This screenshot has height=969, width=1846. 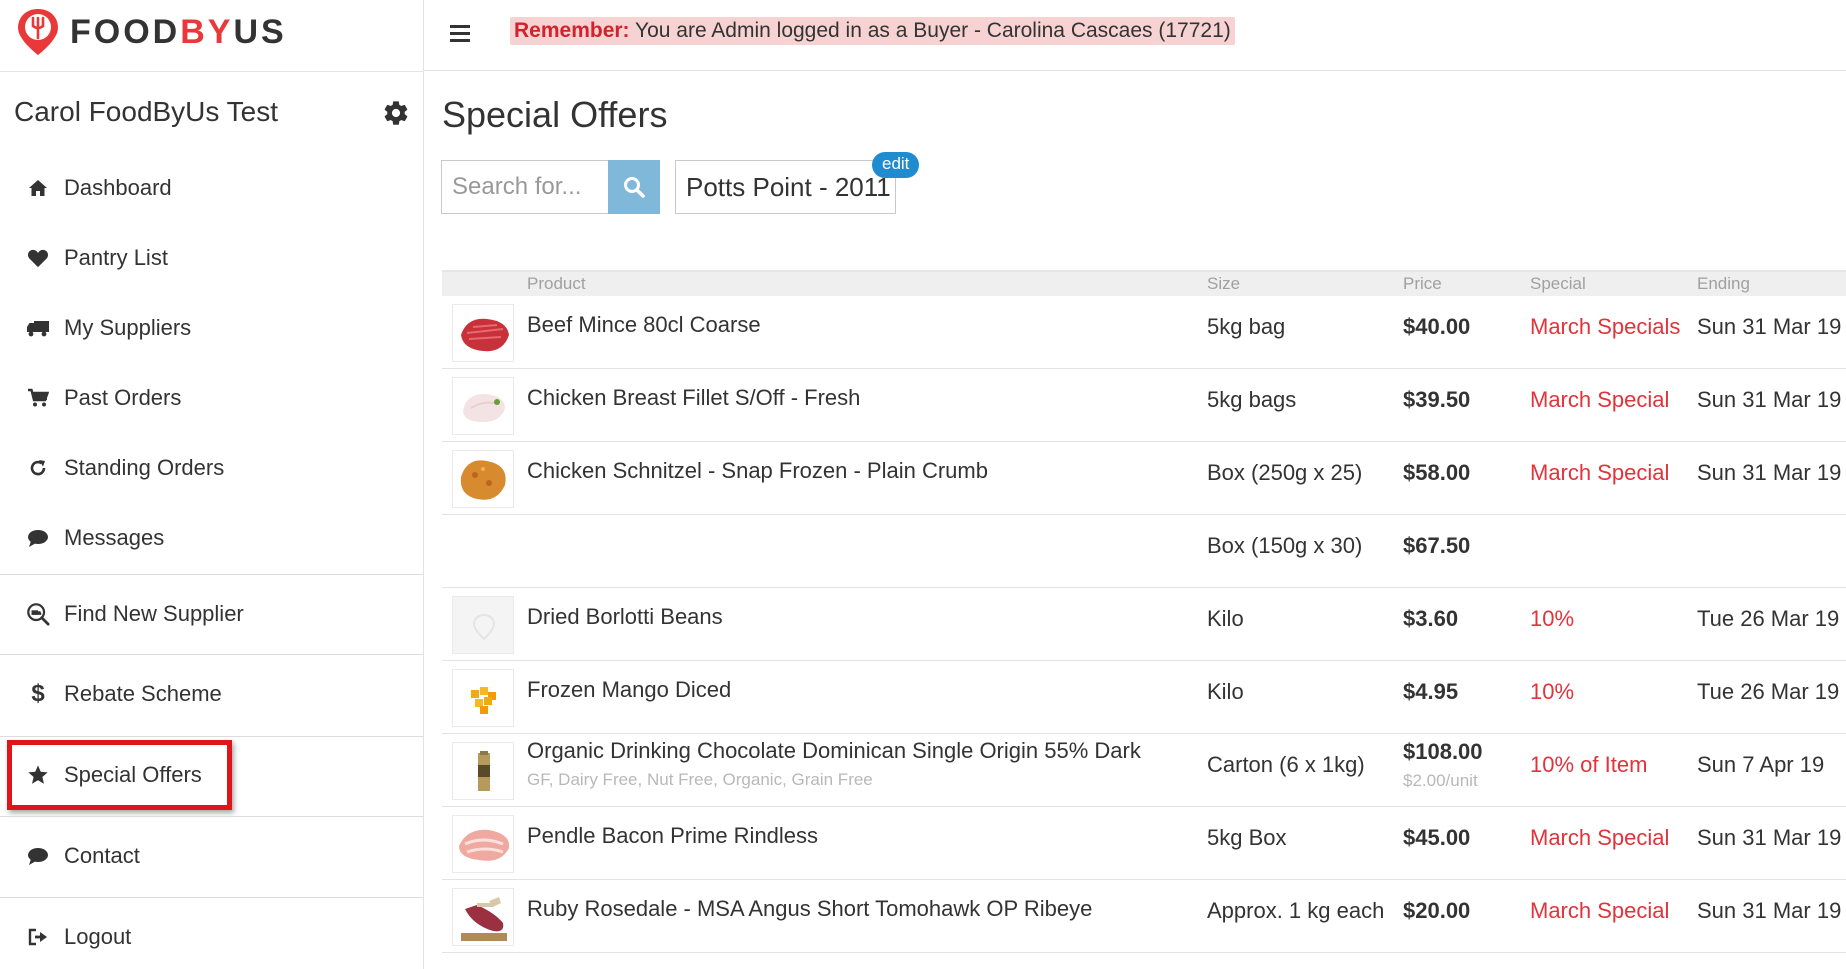 I want to click on sidebar-item-find-new-supplier: Find New Supplier, so click(x=212, y=614).